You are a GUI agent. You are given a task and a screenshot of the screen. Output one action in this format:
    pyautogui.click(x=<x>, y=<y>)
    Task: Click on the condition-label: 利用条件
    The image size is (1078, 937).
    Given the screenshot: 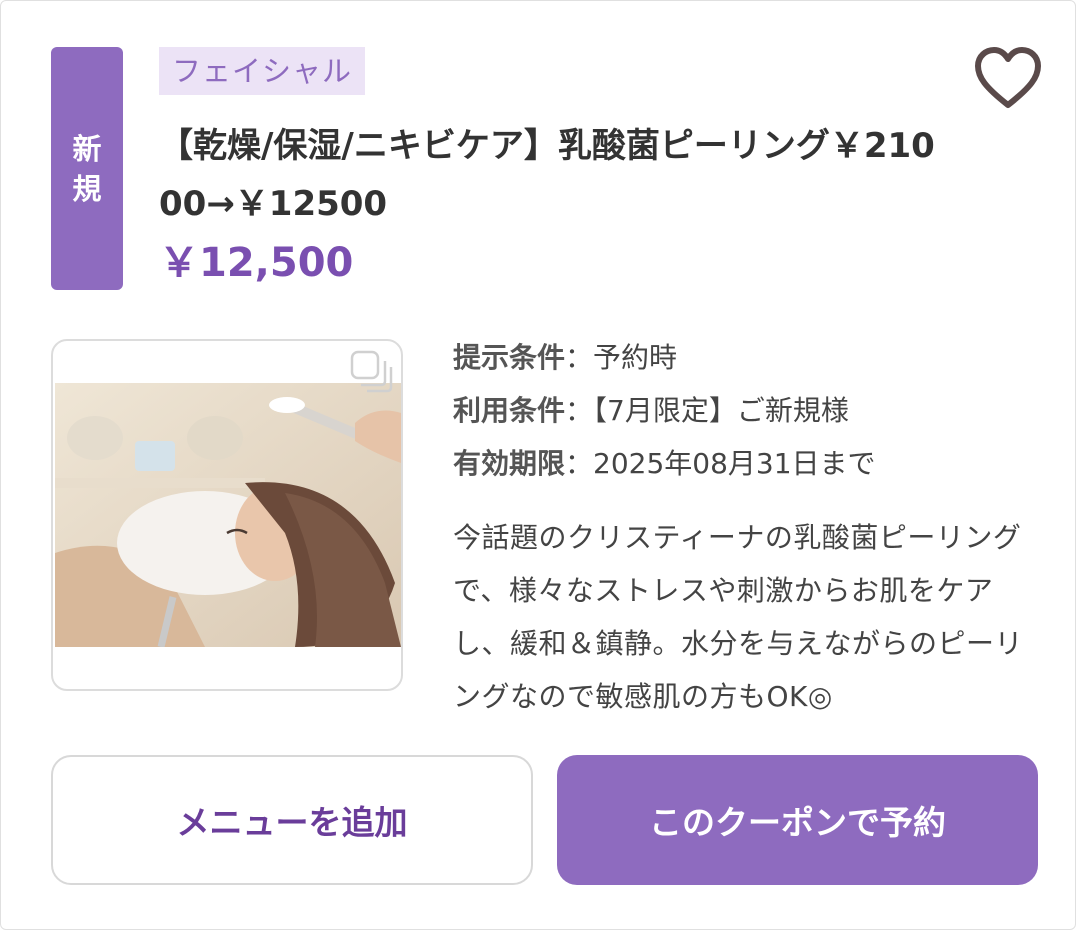 What is the action you would take?
    pyautogui.click(x=509, y=410)
    